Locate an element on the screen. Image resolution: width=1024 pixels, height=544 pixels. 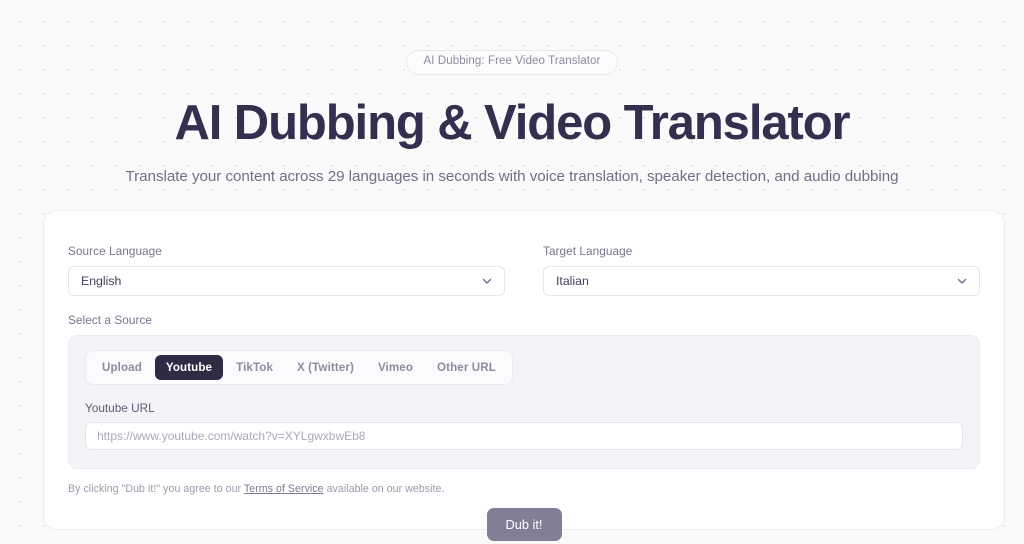
tab-youtube: Youtube is located at coordinates (189, 367).